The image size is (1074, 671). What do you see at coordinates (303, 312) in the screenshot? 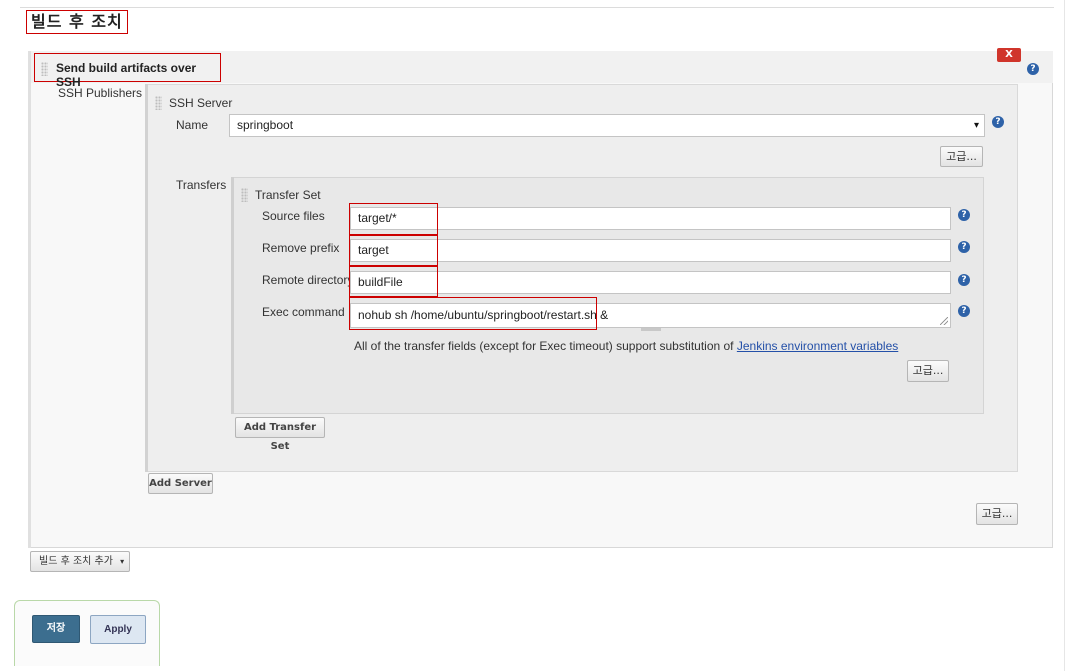
I see `exec-command-label: Exec command` at bounding box center [303, 312].